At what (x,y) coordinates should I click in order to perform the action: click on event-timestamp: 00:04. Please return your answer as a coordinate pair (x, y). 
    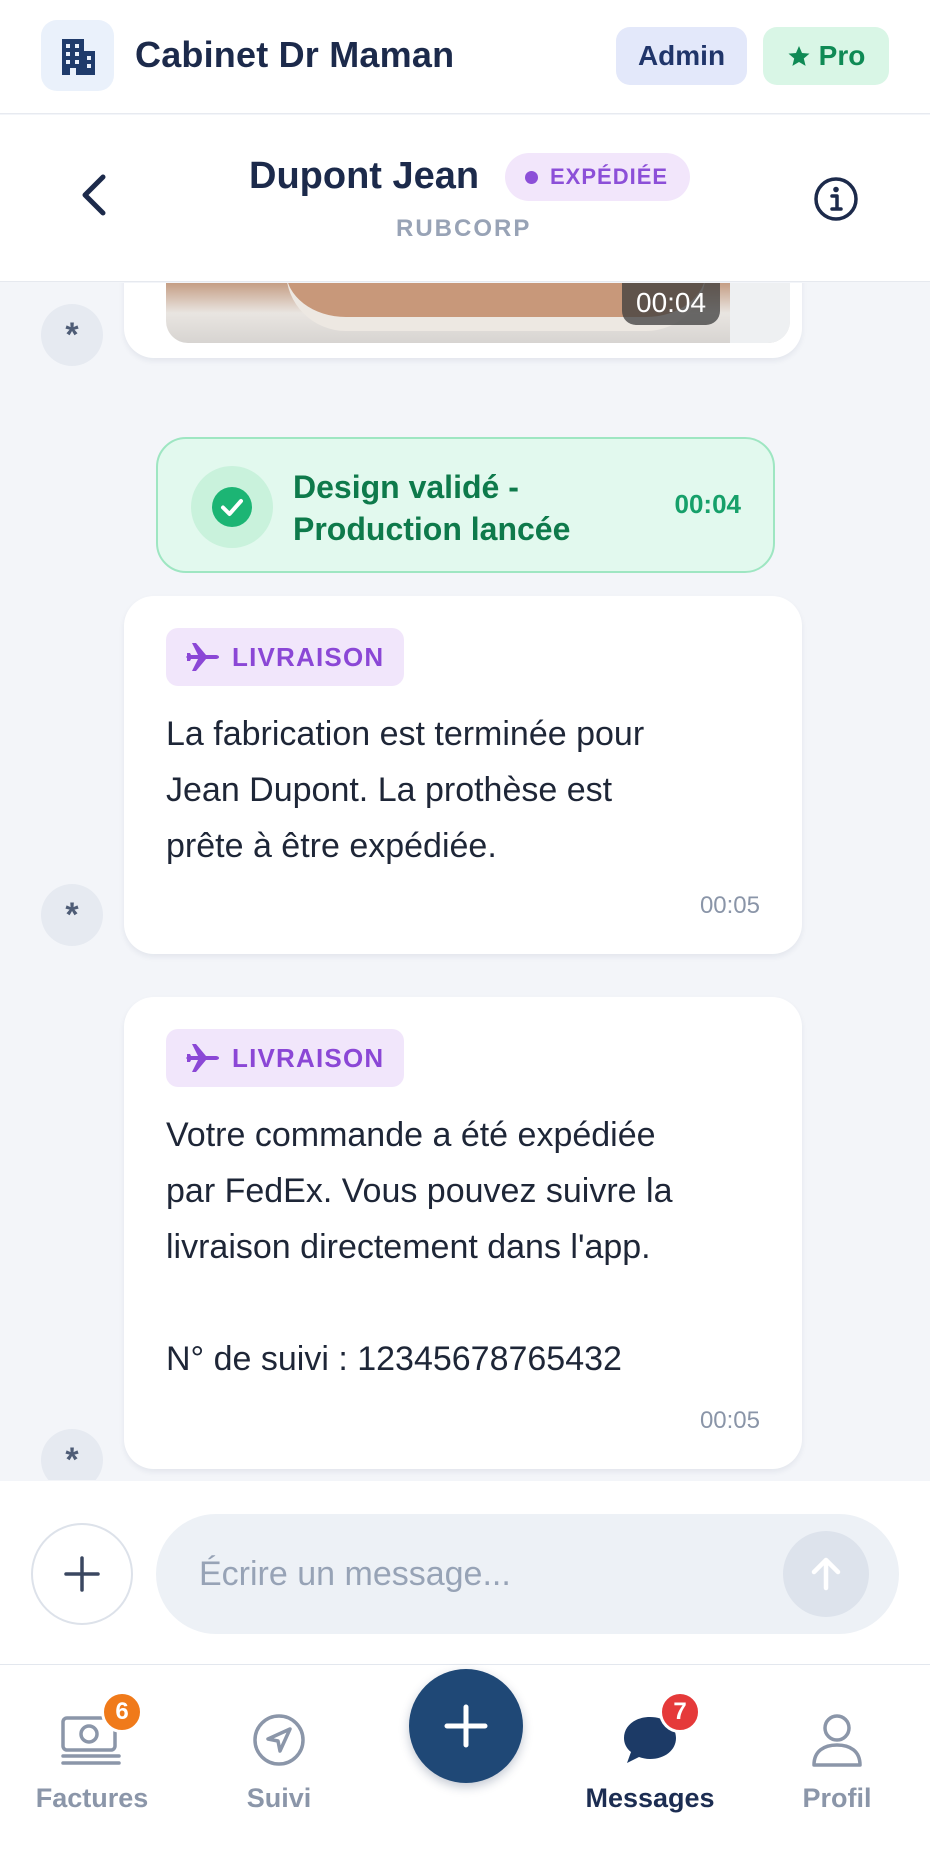
    Looking at the image, I should click on (708, 504).